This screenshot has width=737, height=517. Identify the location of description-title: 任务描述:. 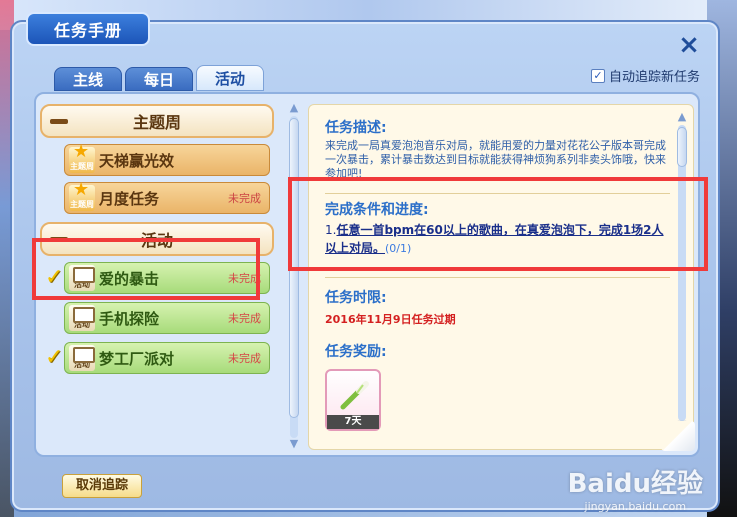
(356, 128).